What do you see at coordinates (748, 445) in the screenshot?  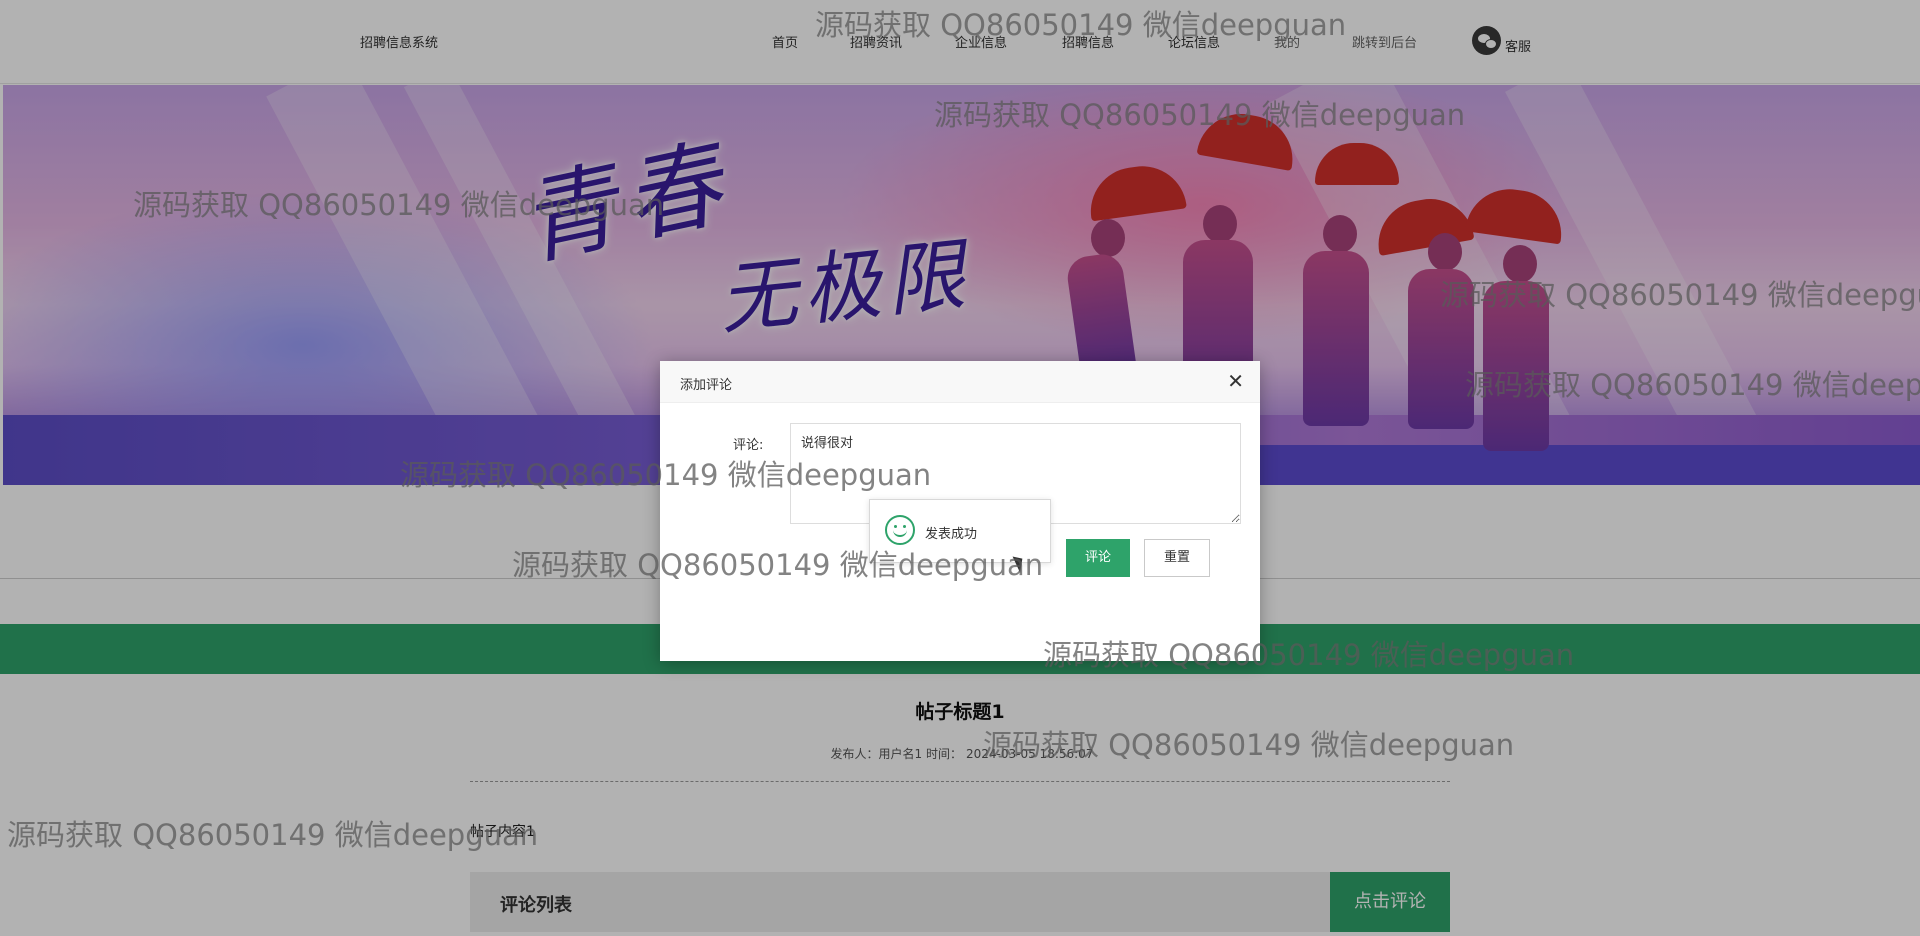 I see `comment-field-label: 评论:` at bounding box center [748, 445].